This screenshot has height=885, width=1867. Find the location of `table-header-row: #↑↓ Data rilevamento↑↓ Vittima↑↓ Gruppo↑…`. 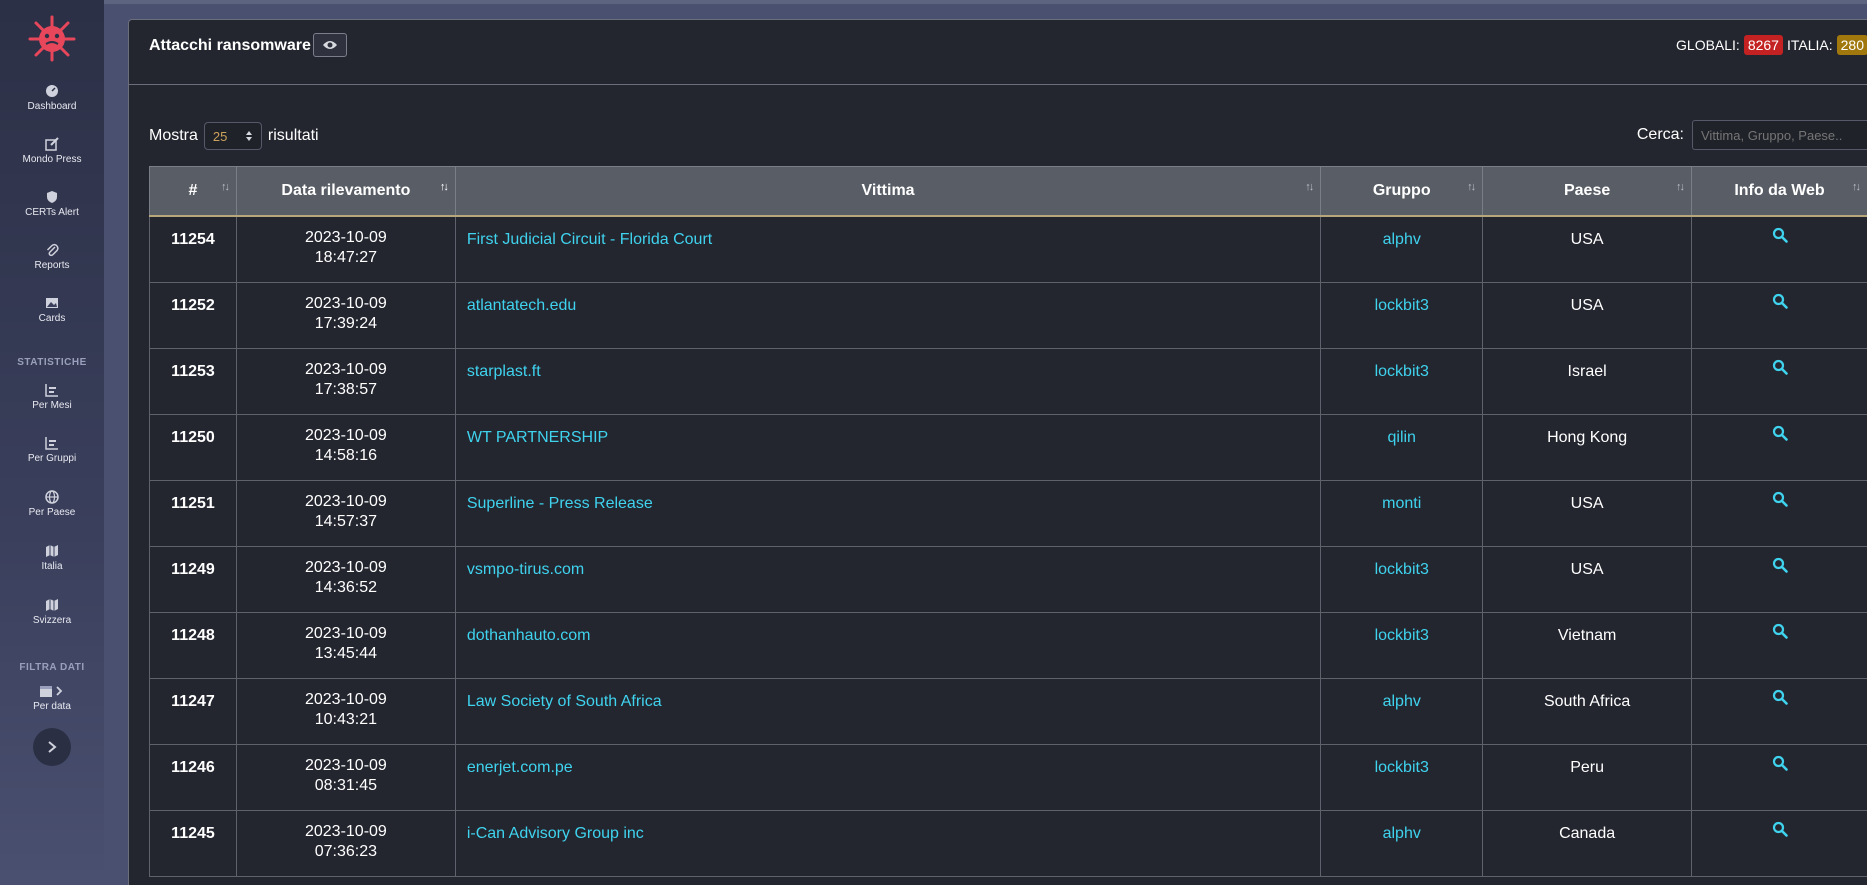

table-header-row: #↑↓ Data rilevamento↑↓ Vittima↑↓ Gruppo↑… is located at coordinates (1008, 192).